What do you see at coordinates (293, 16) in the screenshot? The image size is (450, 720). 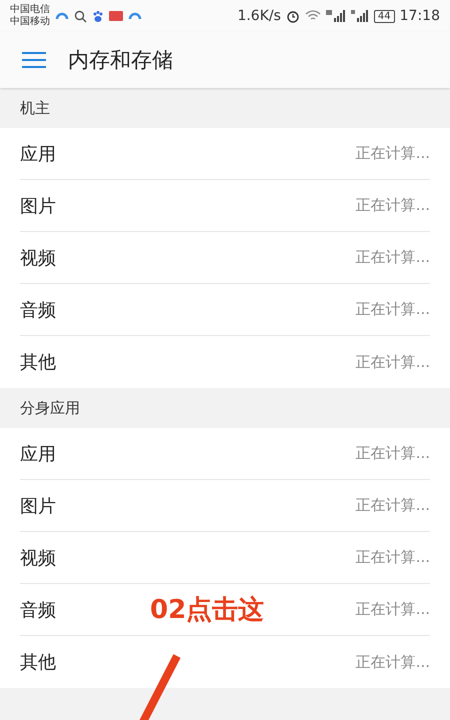 I see `alarm-icon` at bounding box center [293, 16].